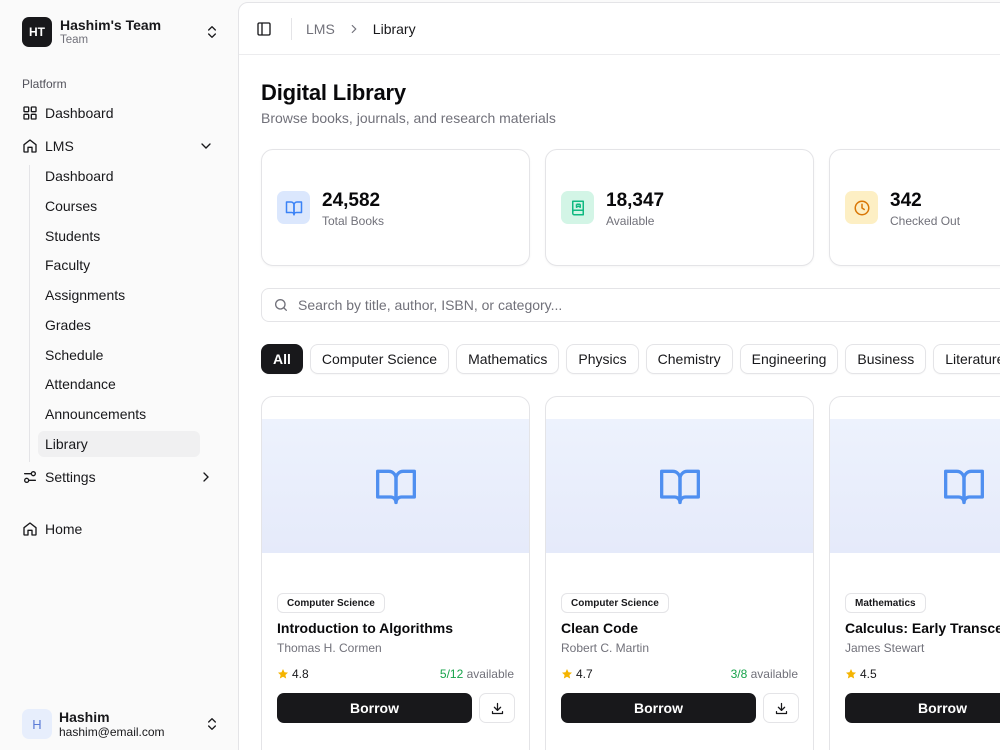 This screenshot has height=750, width=1000. Describe the element at coordinates (577, 207) in the screenshot. I see `book-icon` at that location.